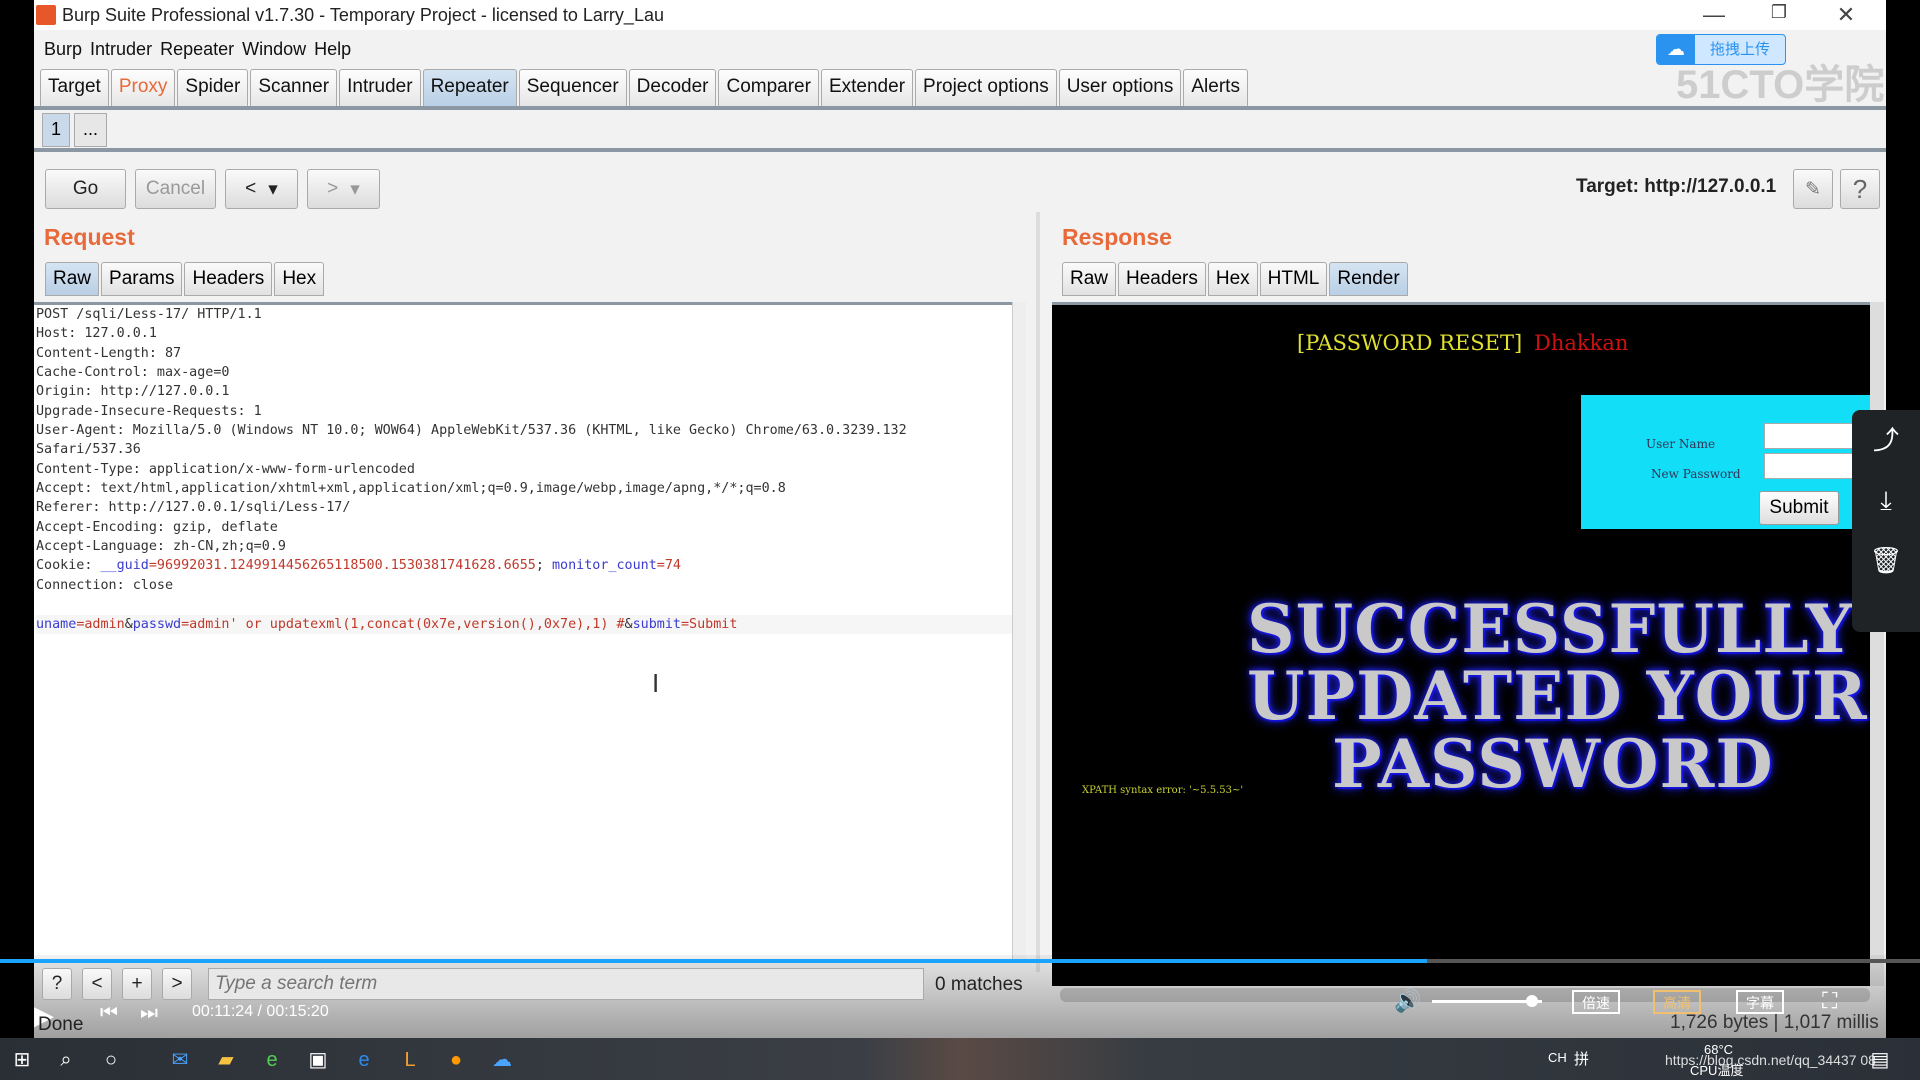 The width and height of the screenshot is (1920, 1080). I want to click on minimize-button: —, so click(1714, 15).